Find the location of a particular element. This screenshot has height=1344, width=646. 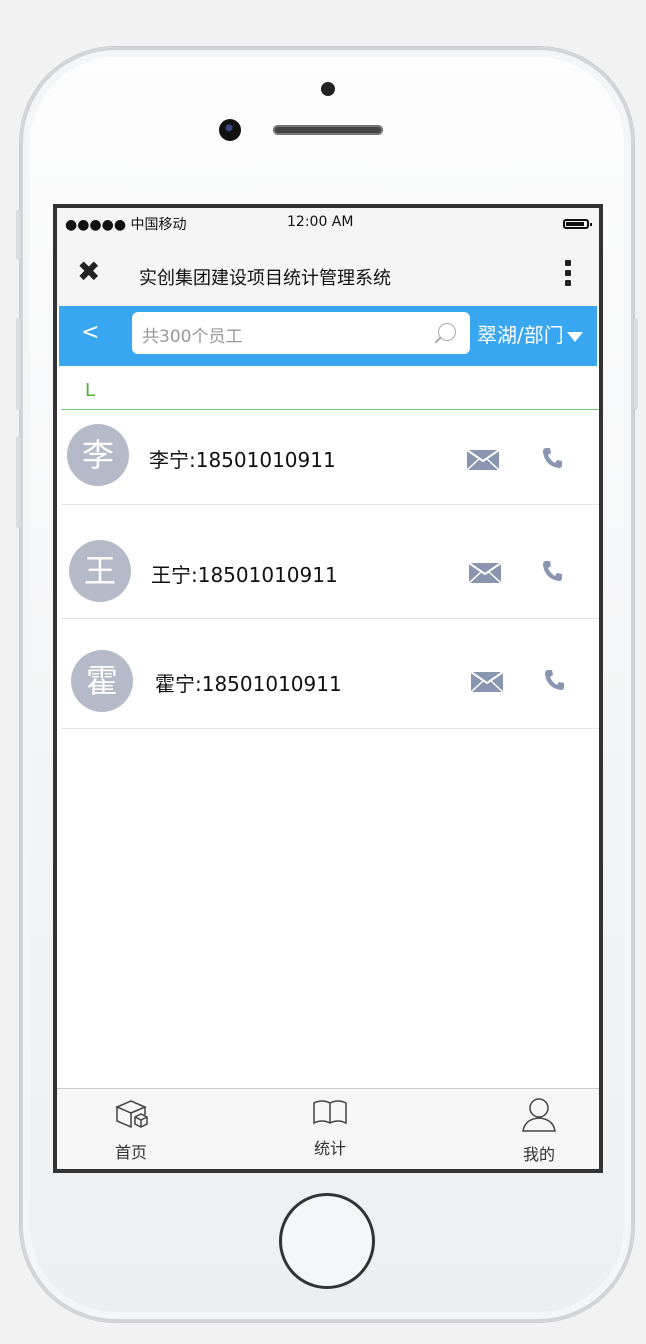

section-divider is located at coordinates (330, 409).